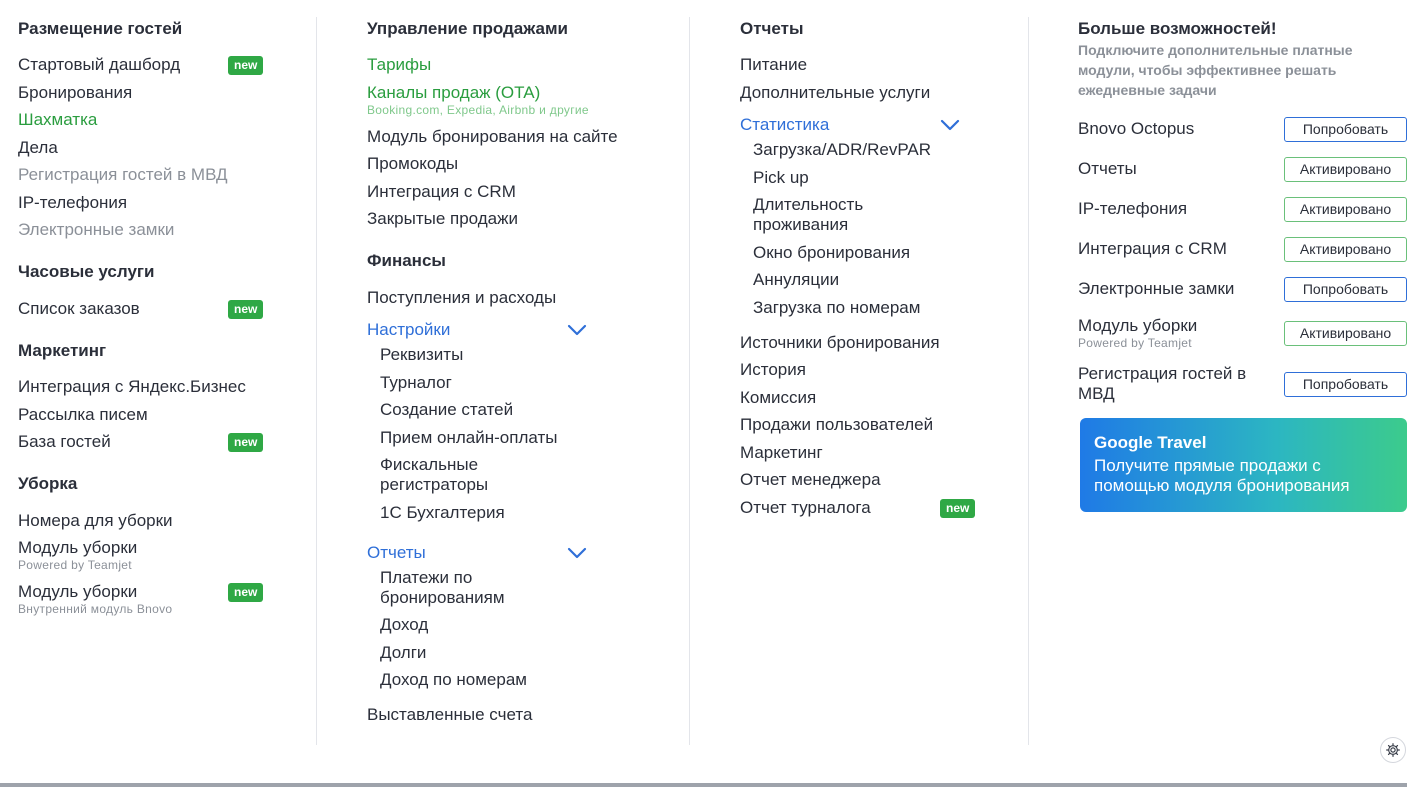 The image size is (1407, 787). I want to click on menu-item-orders-list: Список заказов, so click(79, 309).